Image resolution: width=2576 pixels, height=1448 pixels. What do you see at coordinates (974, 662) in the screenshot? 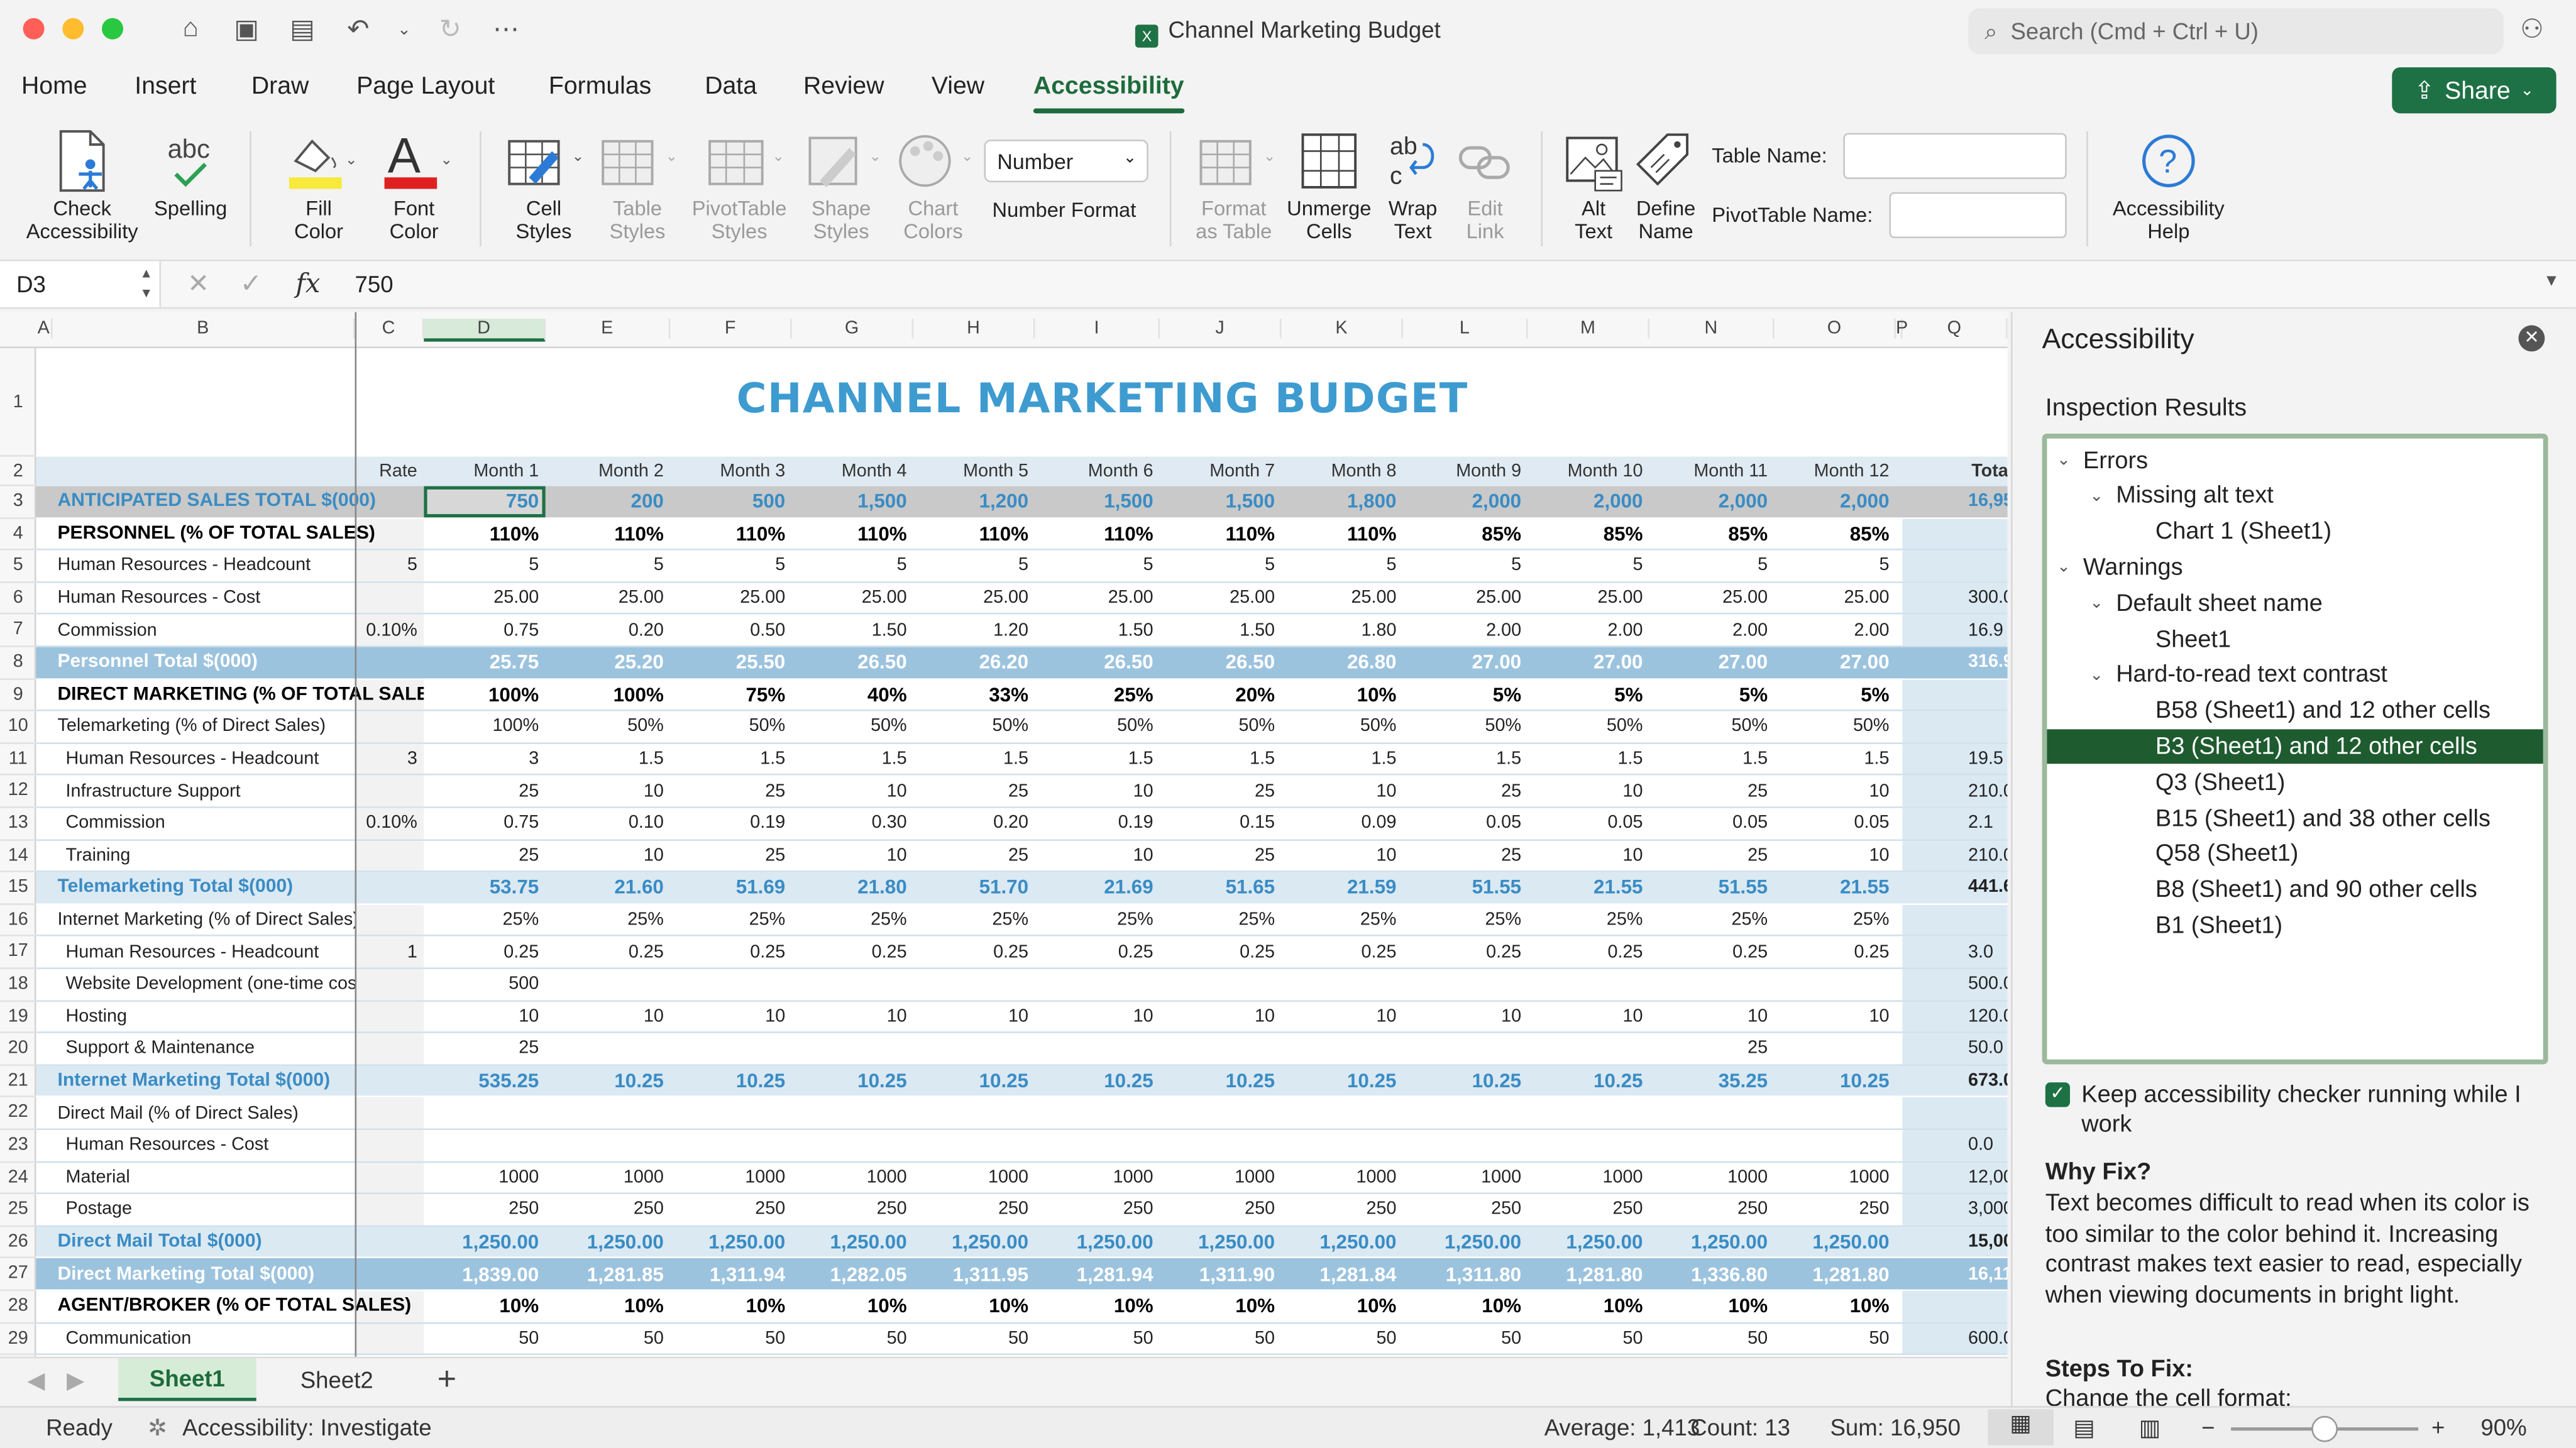
I see `value-cell: 26.20` at bounding box center [974, 662].